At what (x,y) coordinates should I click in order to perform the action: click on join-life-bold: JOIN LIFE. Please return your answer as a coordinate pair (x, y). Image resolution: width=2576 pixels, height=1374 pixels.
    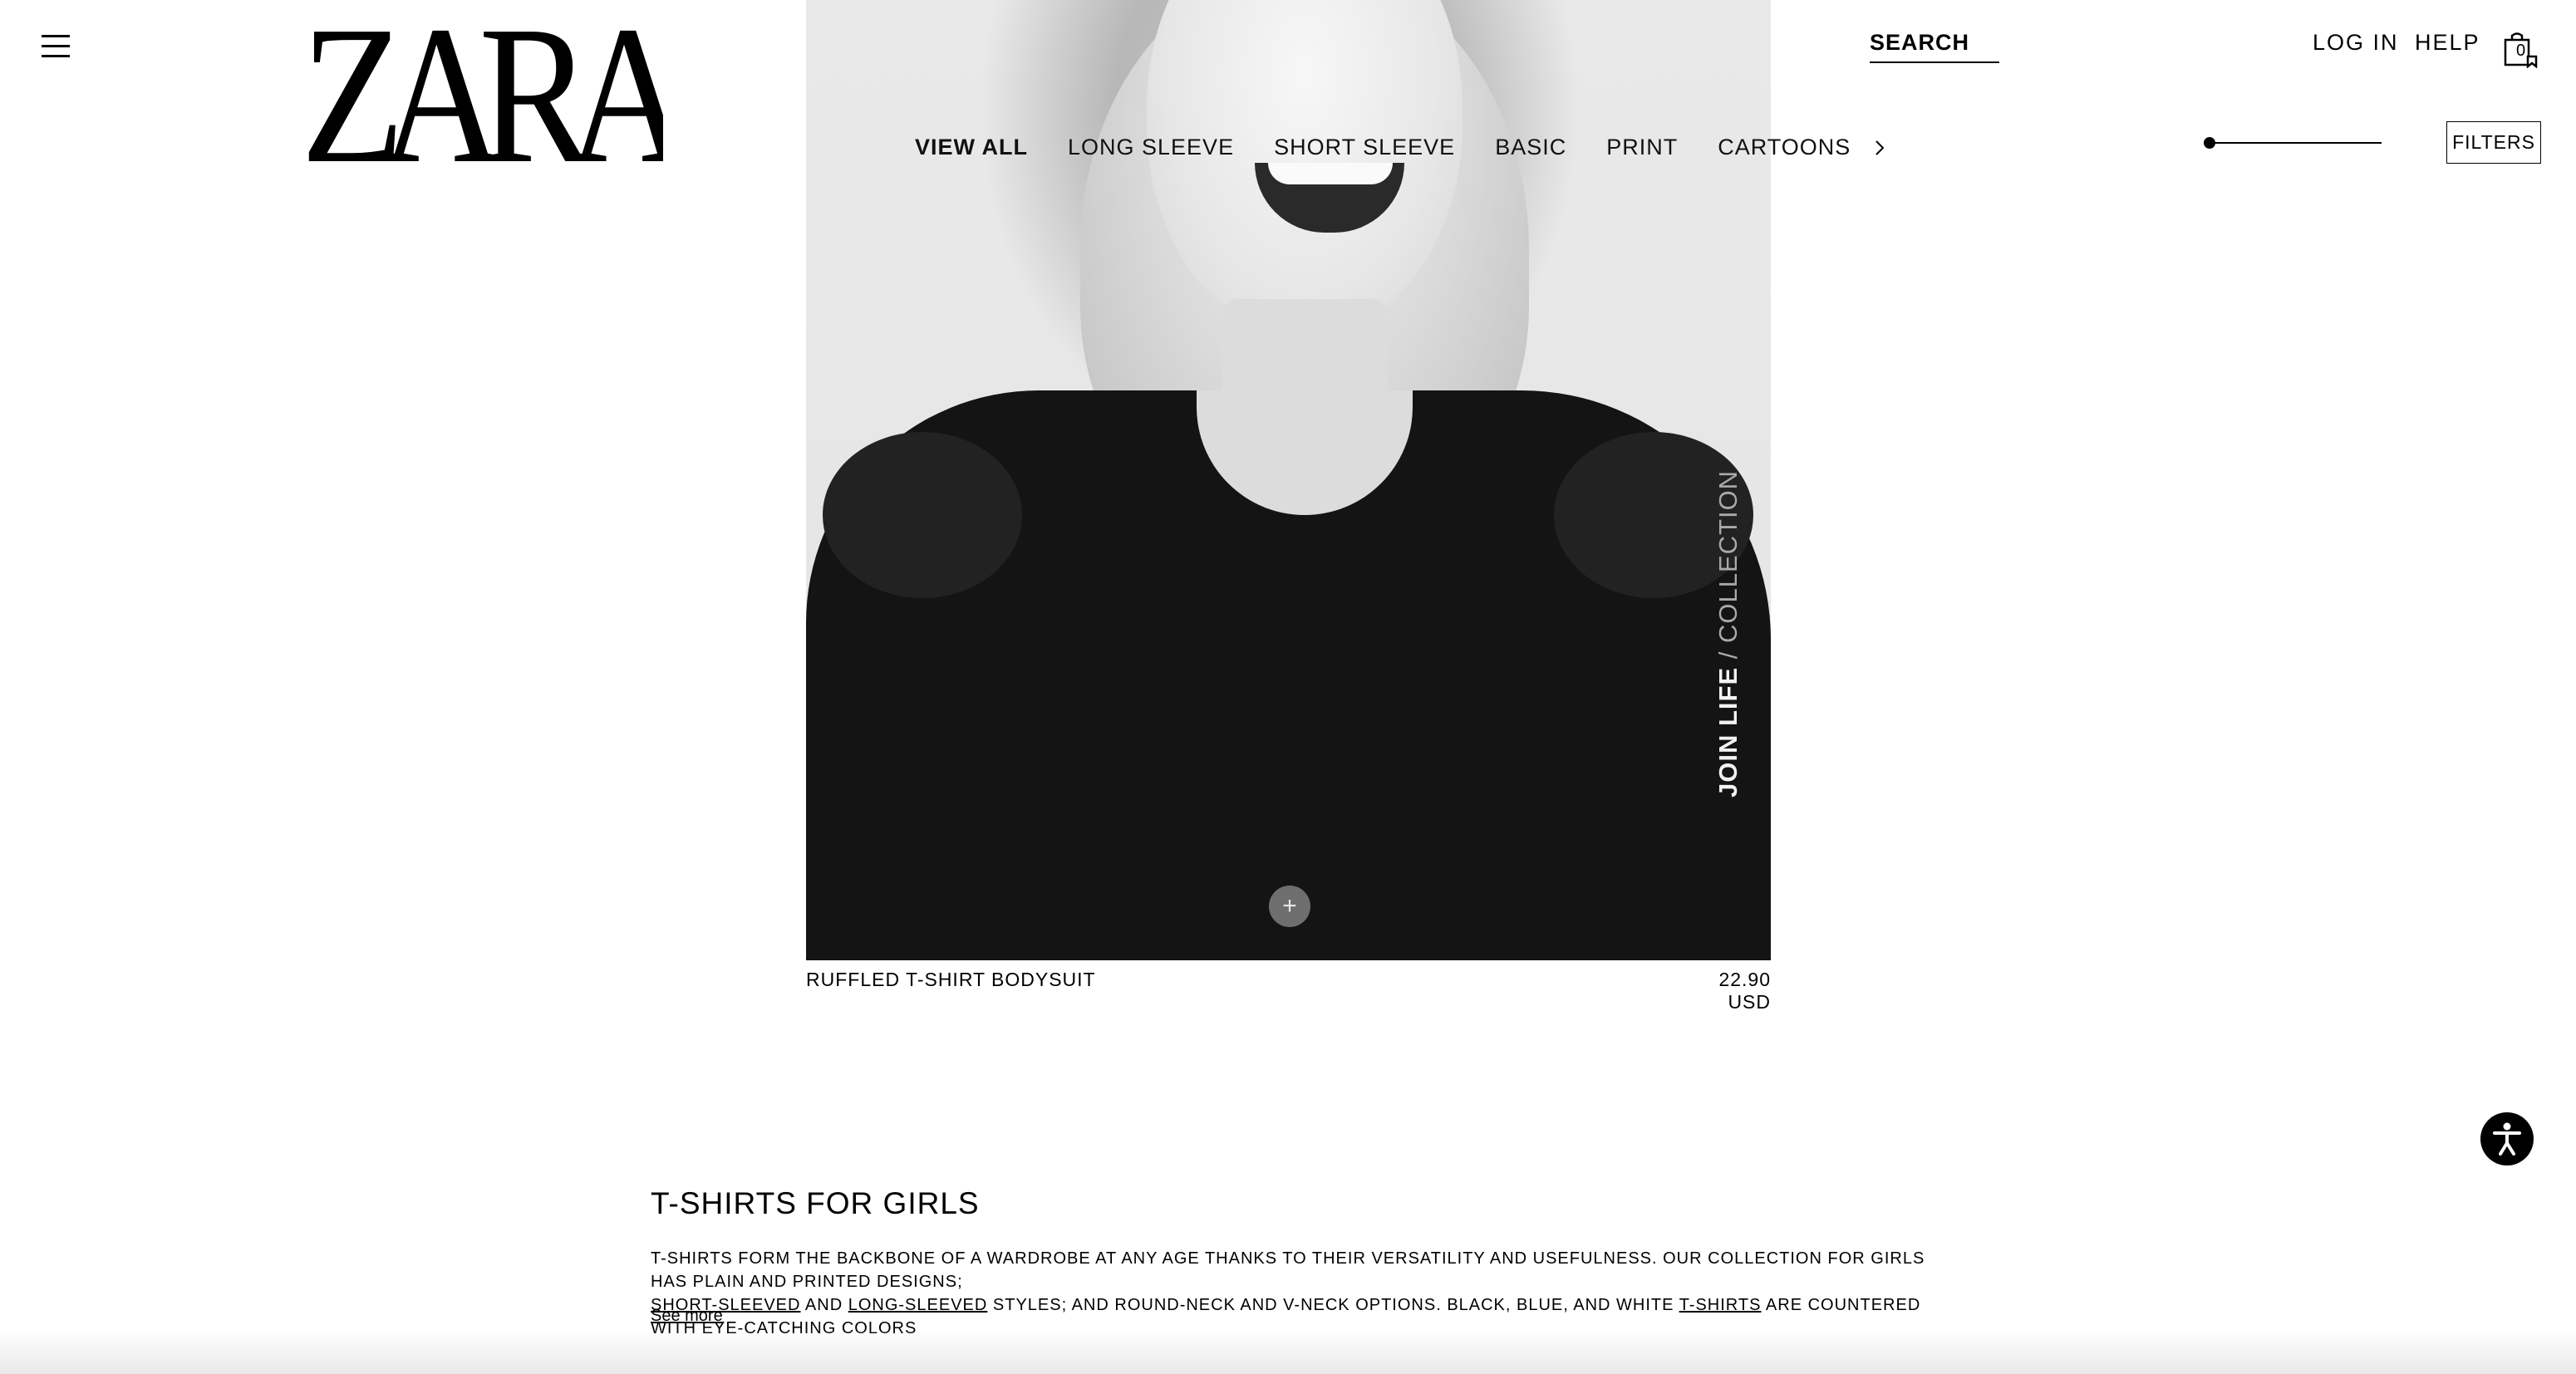
    Looking at the image, I should click on (1728, 732).